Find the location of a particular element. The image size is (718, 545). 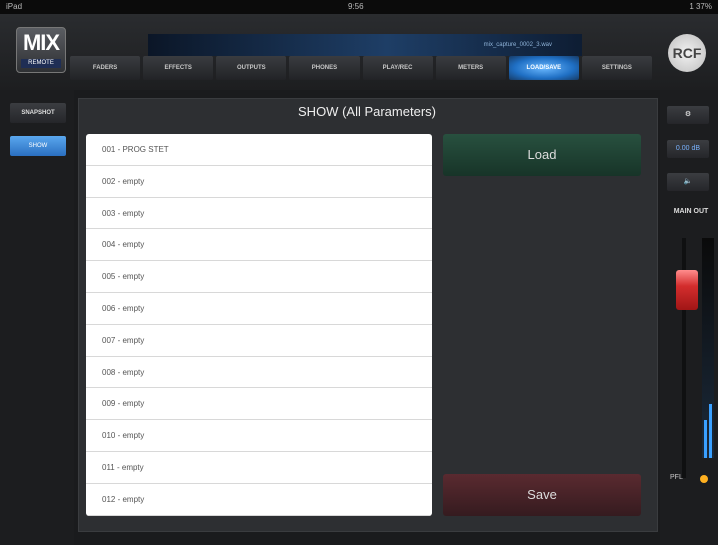

preset-item: 011 - empty is located at coordinates (259, 468).